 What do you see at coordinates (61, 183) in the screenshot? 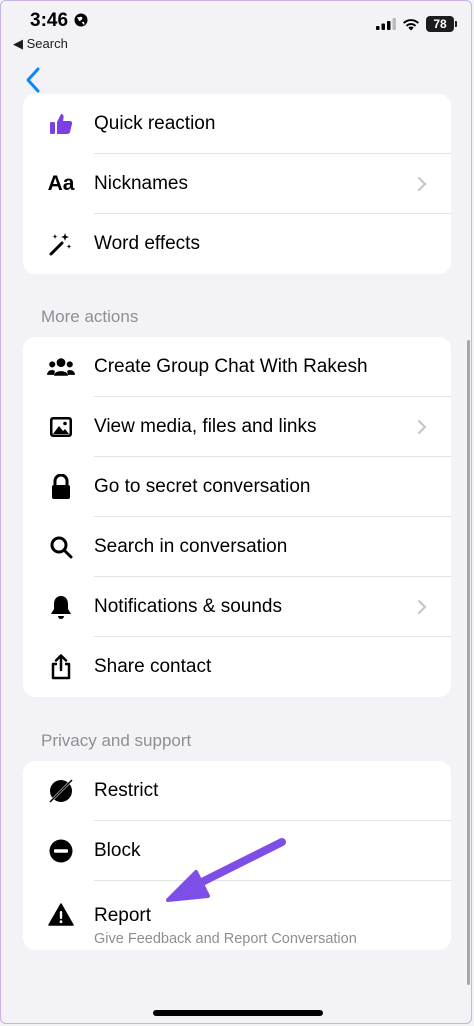
I see `aa-text-icon: Aa` at bounding box center [61, 183].